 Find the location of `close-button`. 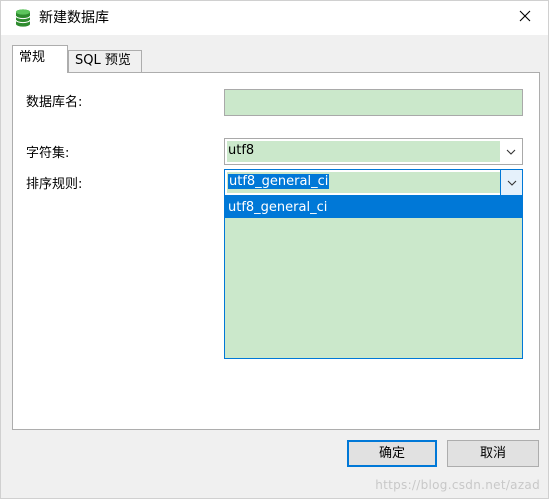

close-button is located at coordinates (525, 18).